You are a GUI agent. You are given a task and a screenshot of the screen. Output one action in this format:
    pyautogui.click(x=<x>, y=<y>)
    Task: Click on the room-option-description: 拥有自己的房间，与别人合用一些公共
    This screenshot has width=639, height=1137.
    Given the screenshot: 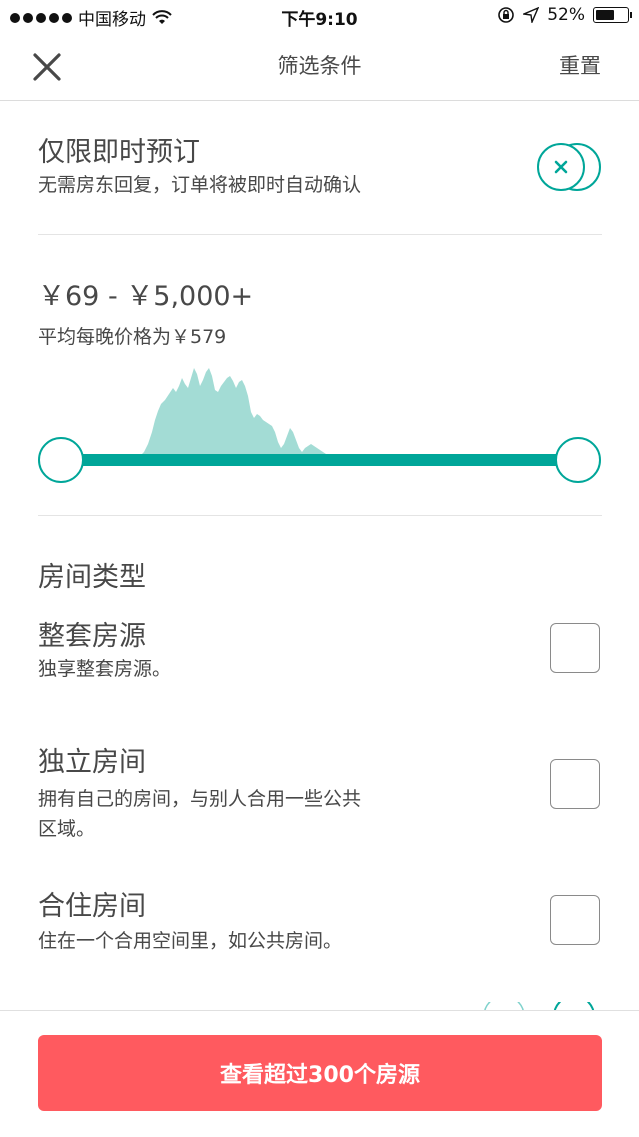 What is the action you would take?
    pyautogui.click(x=200, y=799)
    